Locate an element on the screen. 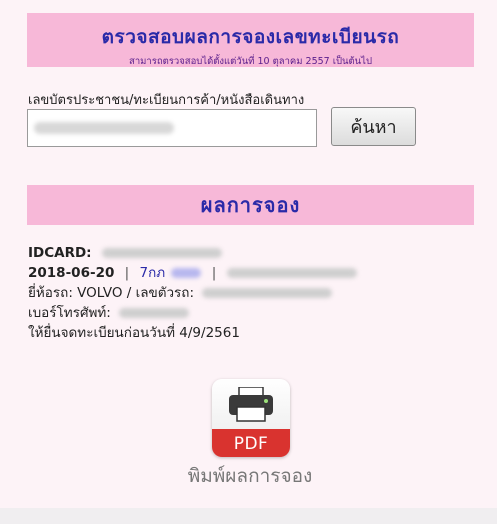 The image size is (497, 524). idcard-line: IDCARD: is located at coordinates (248, 253).